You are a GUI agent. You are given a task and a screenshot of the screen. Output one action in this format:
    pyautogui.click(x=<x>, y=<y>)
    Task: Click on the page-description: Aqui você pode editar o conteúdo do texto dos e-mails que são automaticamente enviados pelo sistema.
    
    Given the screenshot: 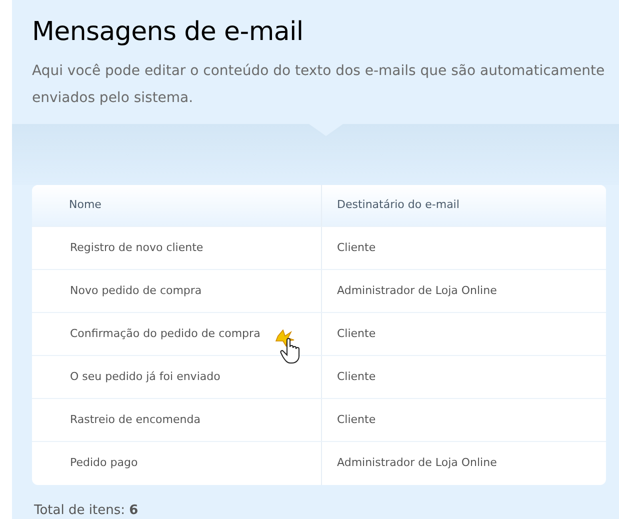 What is the action you would take?
    pyautogui.click(x=319, y=85)
    